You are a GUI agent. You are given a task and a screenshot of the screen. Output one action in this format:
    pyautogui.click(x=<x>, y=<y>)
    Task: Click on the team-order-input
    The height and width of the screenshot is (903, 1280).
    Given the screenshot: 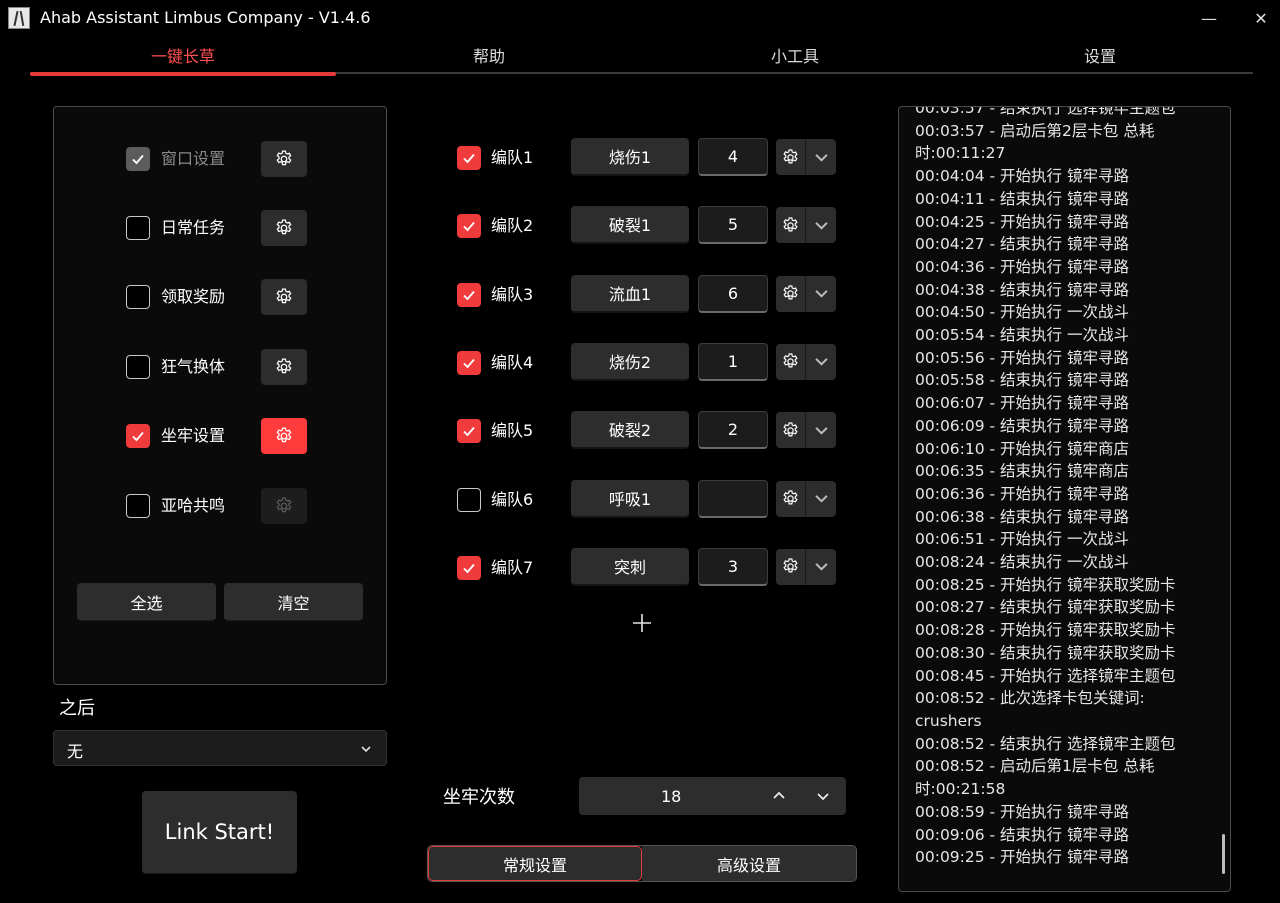 What is the action you would take?
    pyautogui.click(x=733, y=498)
    